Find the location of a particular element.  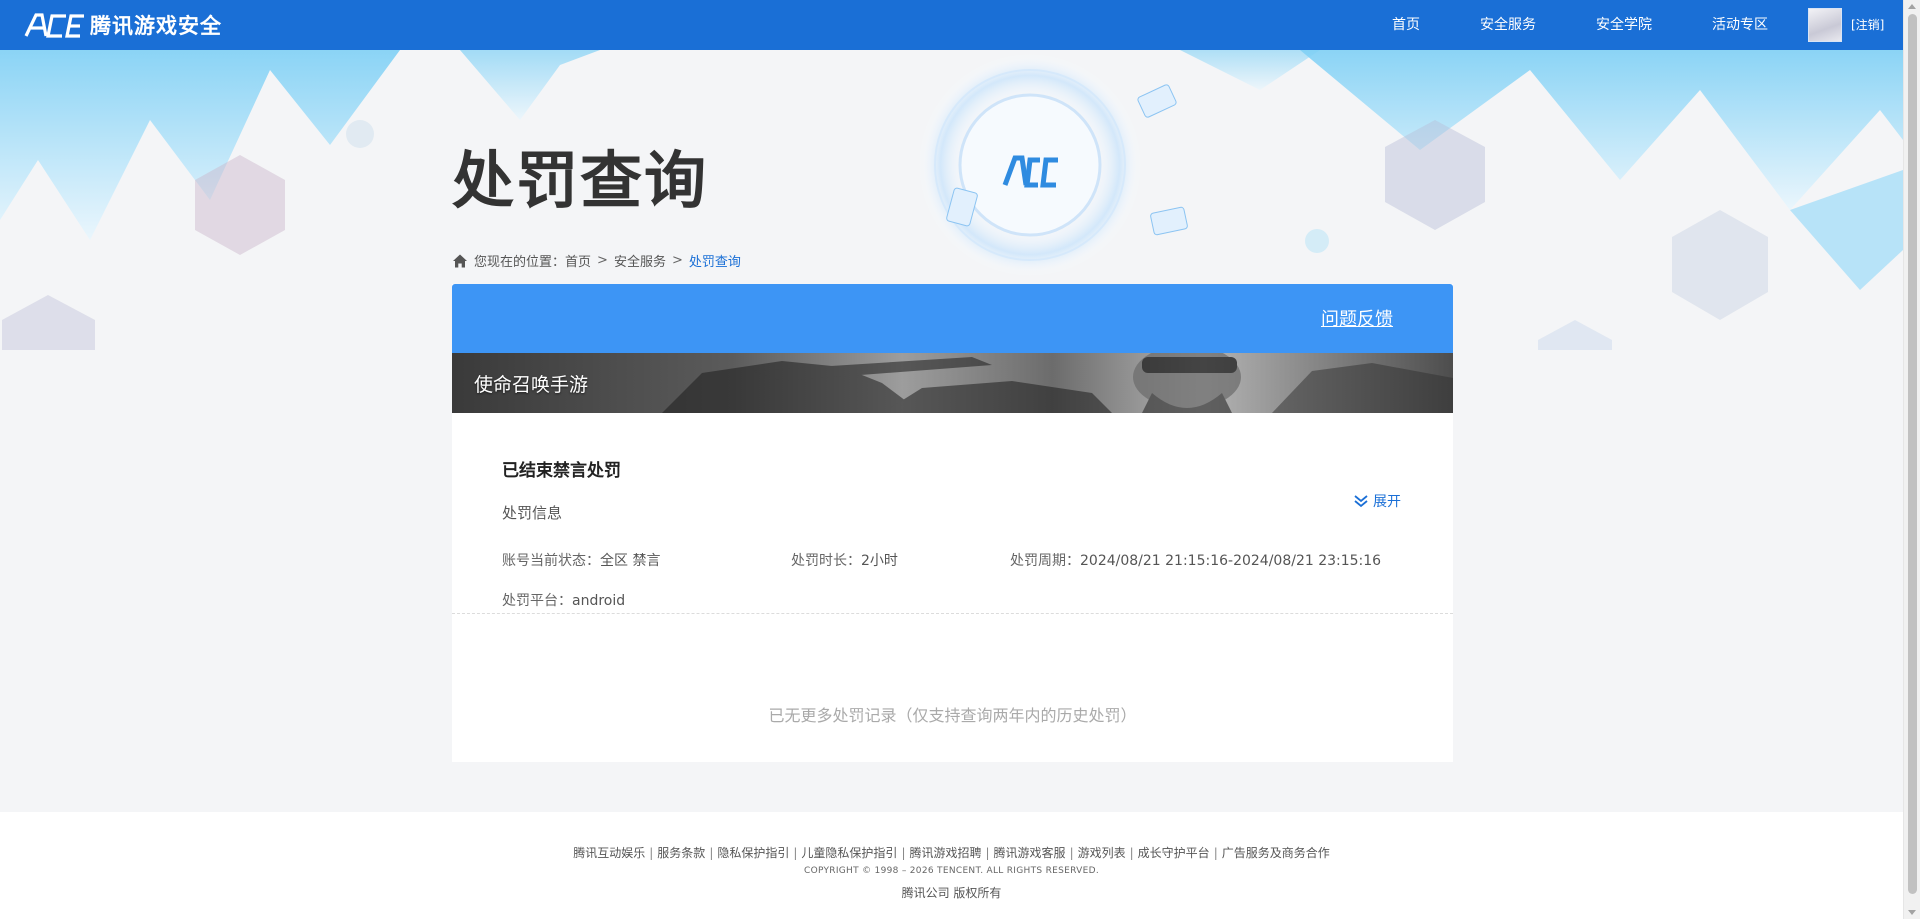

expand-label: 展开 is located at coordinates (1387, 502).